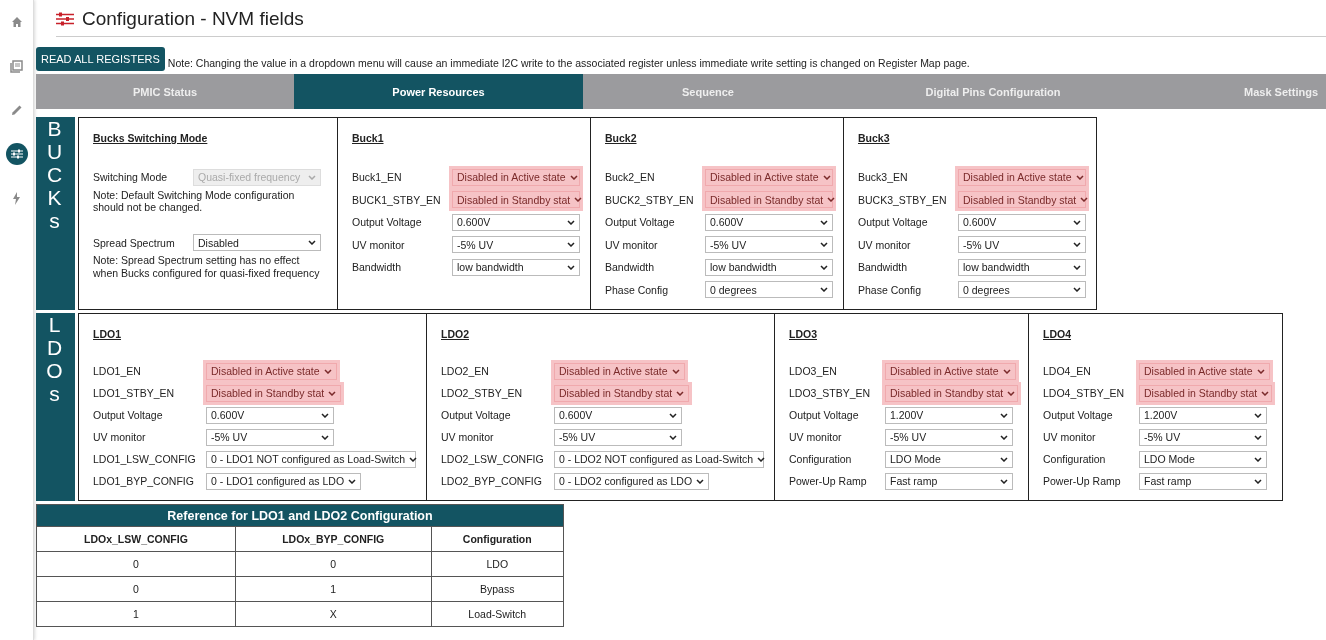 The width and height of the screenshot is (1326, 640). I want to click on read-all-registers-button: READ ALL REGISTERS, so click(100, 59).